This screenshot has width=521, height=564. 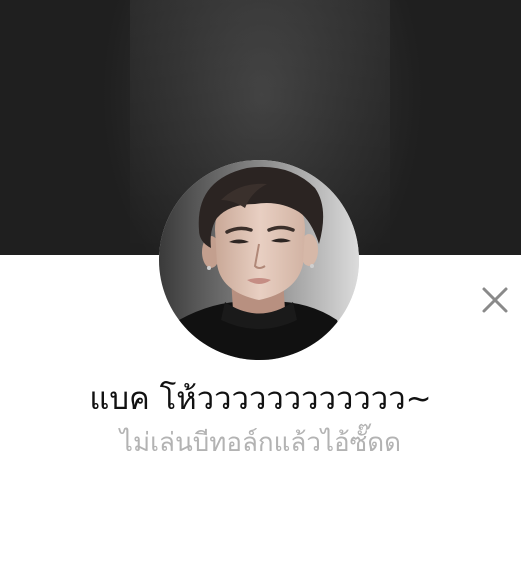 I want to click on avatar, so click(x=259, y=260).